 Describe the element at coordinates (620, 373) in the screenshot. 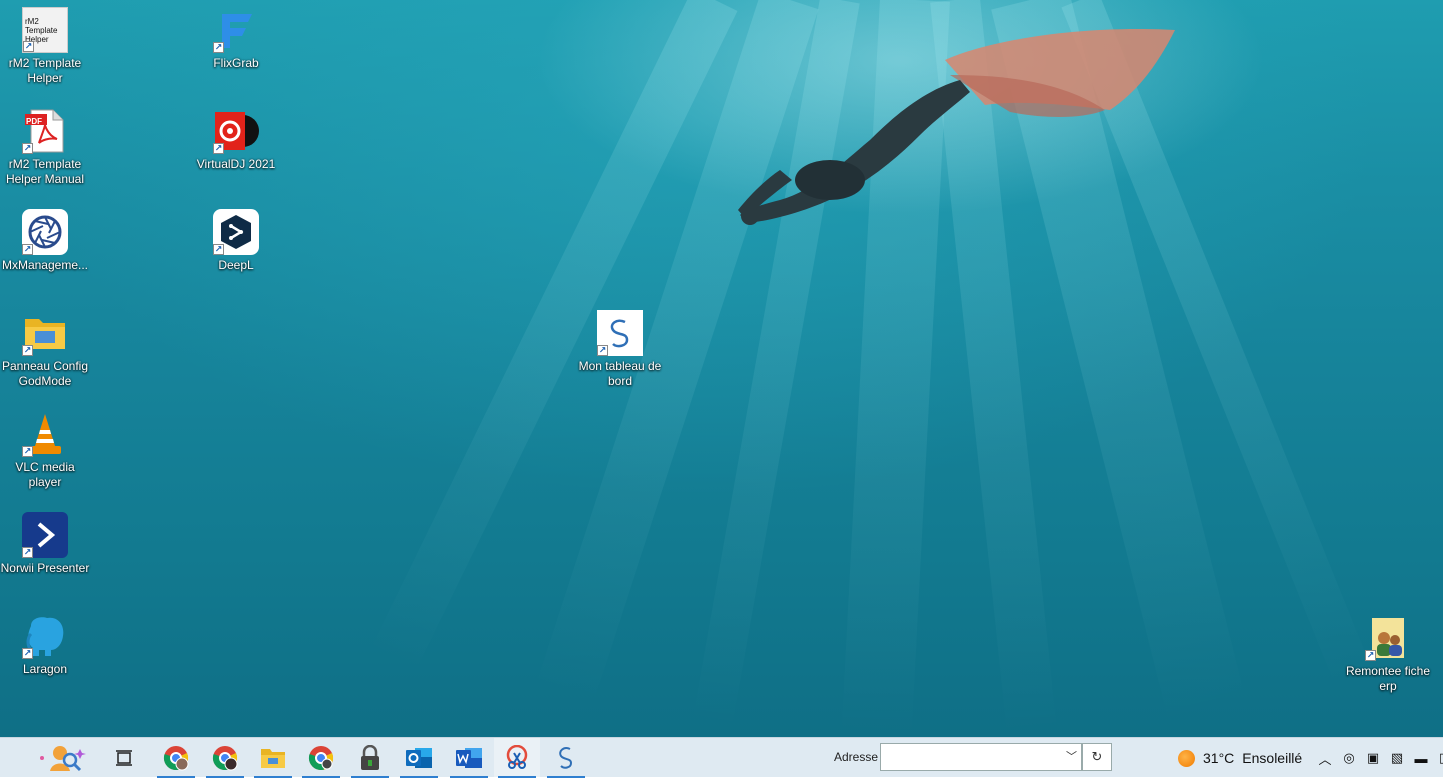

I see `icon-label: Mon tableau de bord` at that location.